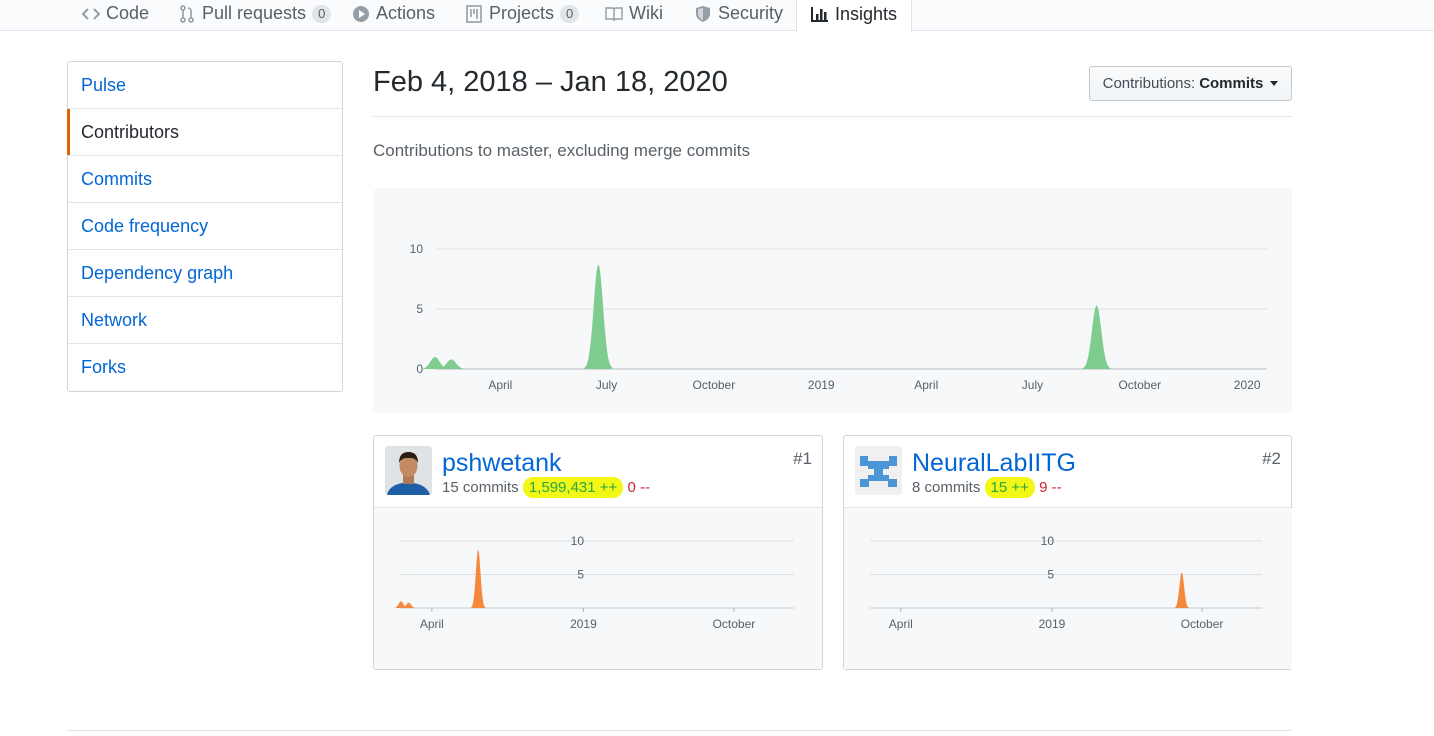 The image size is (1434, 736). I want to click on project-icon, so click(474, 13).